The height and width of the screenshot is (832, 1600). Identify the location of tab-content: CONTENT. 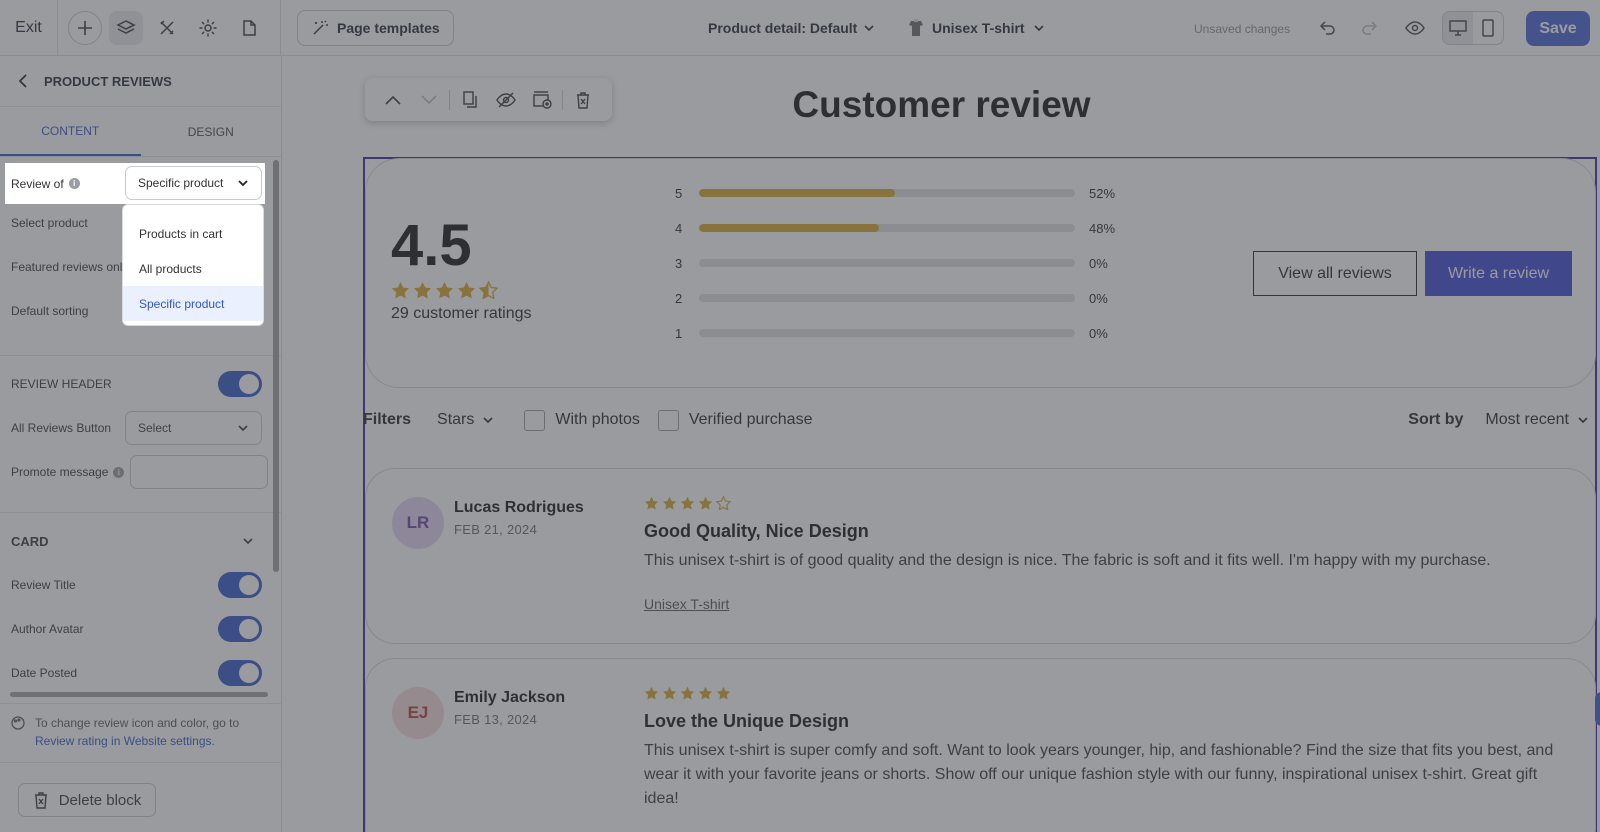
(70, 131).